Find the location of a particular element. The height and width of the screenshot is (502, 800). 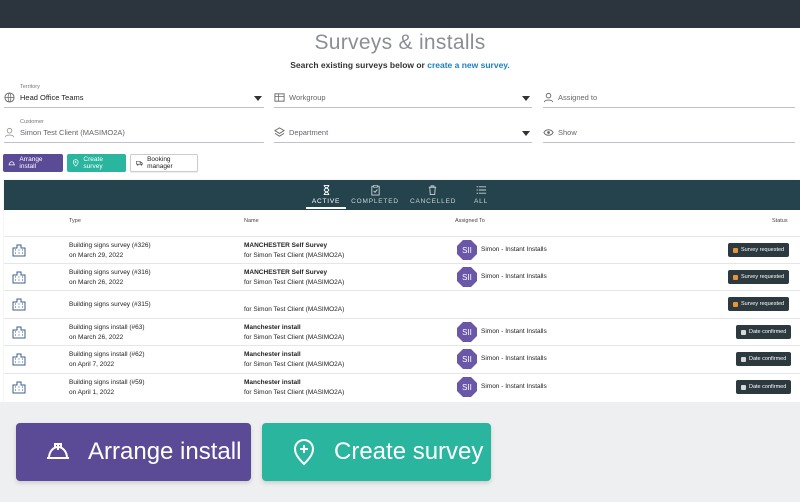

status-tabs: ACTIVE COMPLETED CANCELLED ALL is located at coordinates (402, 195).